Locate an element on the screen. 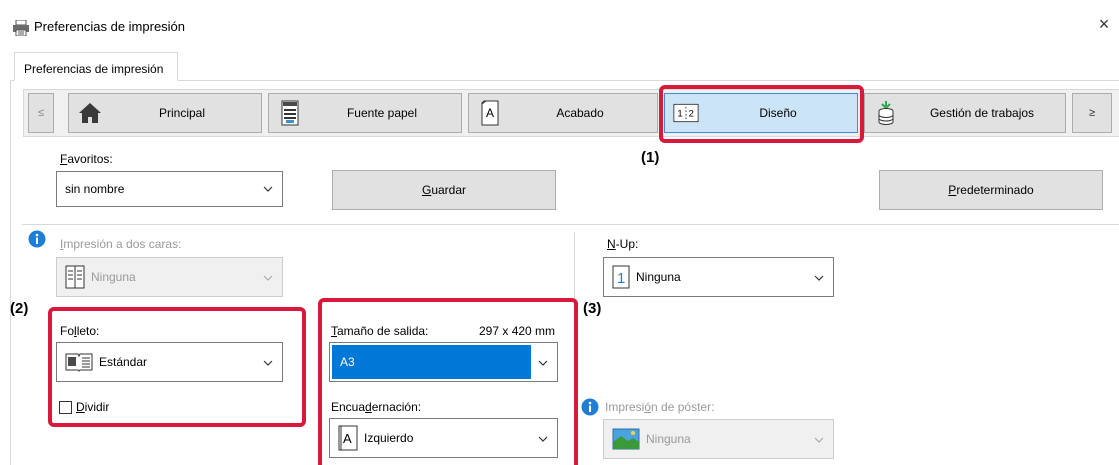 This screenshot has width=1119, height=465. duplex-select: Ninguna is located at coordinates (169, 277).